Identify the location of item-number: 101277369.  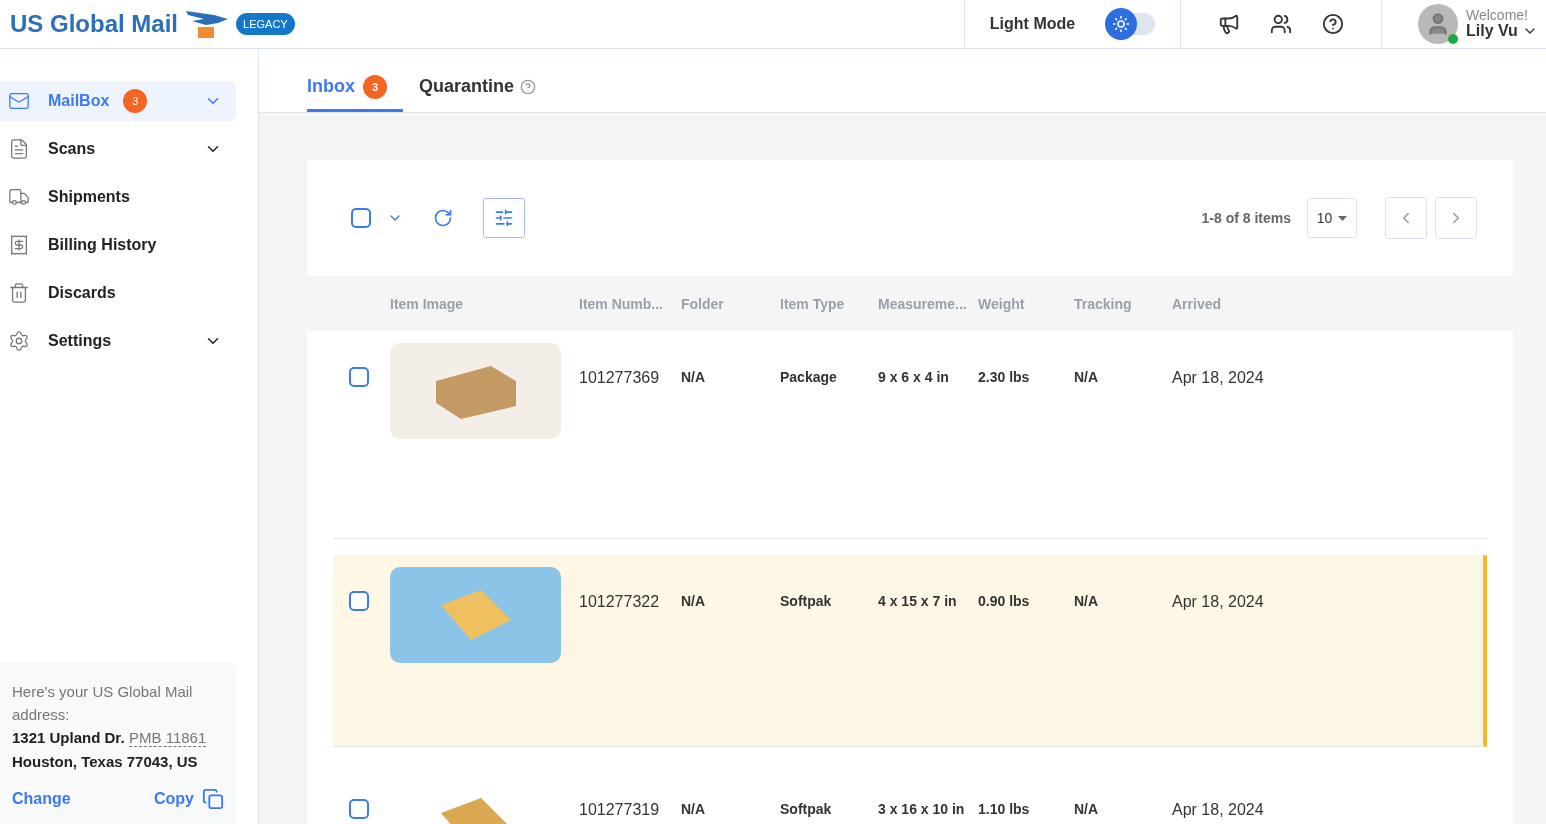
(620, 377).